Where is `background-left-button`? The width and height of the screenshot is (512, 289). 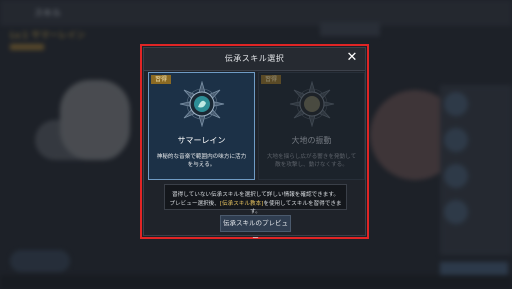
background-left-button is located at coordinates (40, 261).